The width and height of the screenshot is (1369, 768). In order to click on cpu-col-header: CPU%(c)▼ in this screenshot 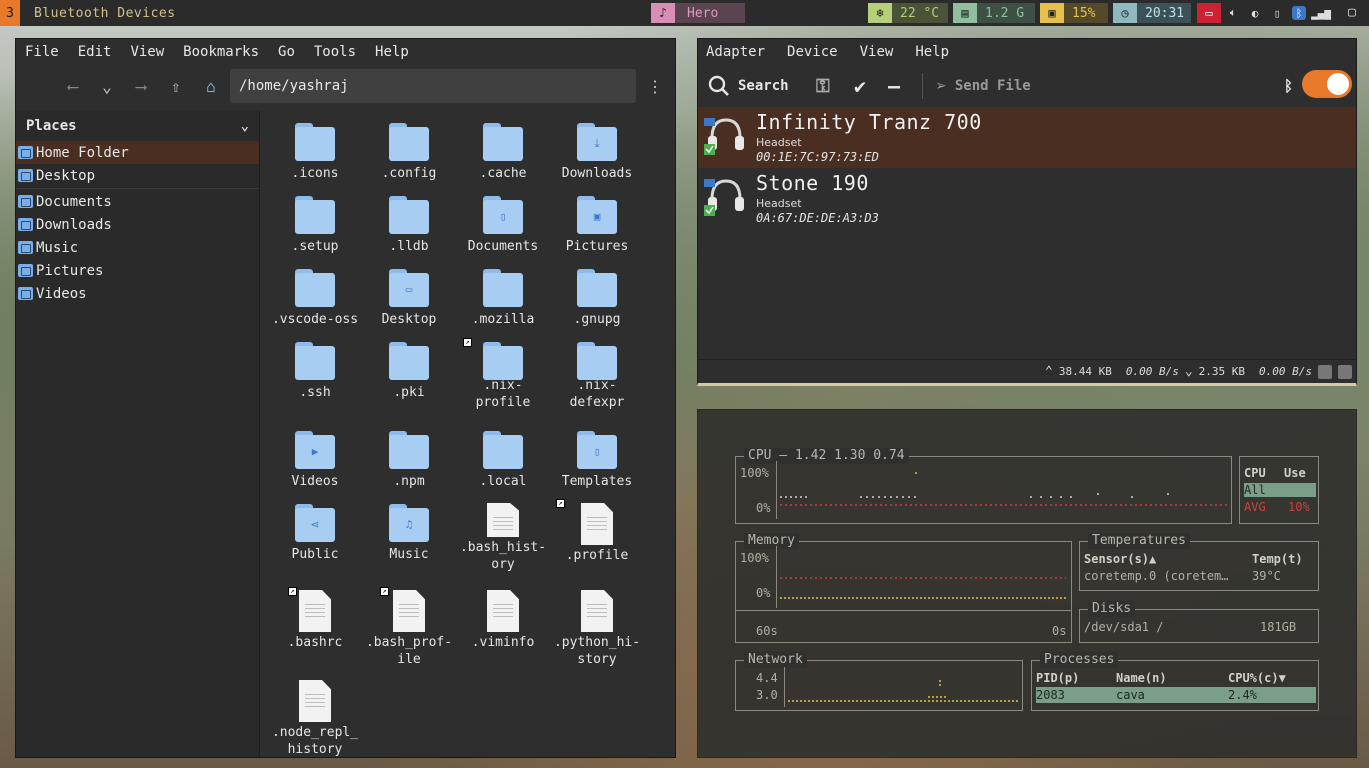, I will do `click(1257, 678)`.